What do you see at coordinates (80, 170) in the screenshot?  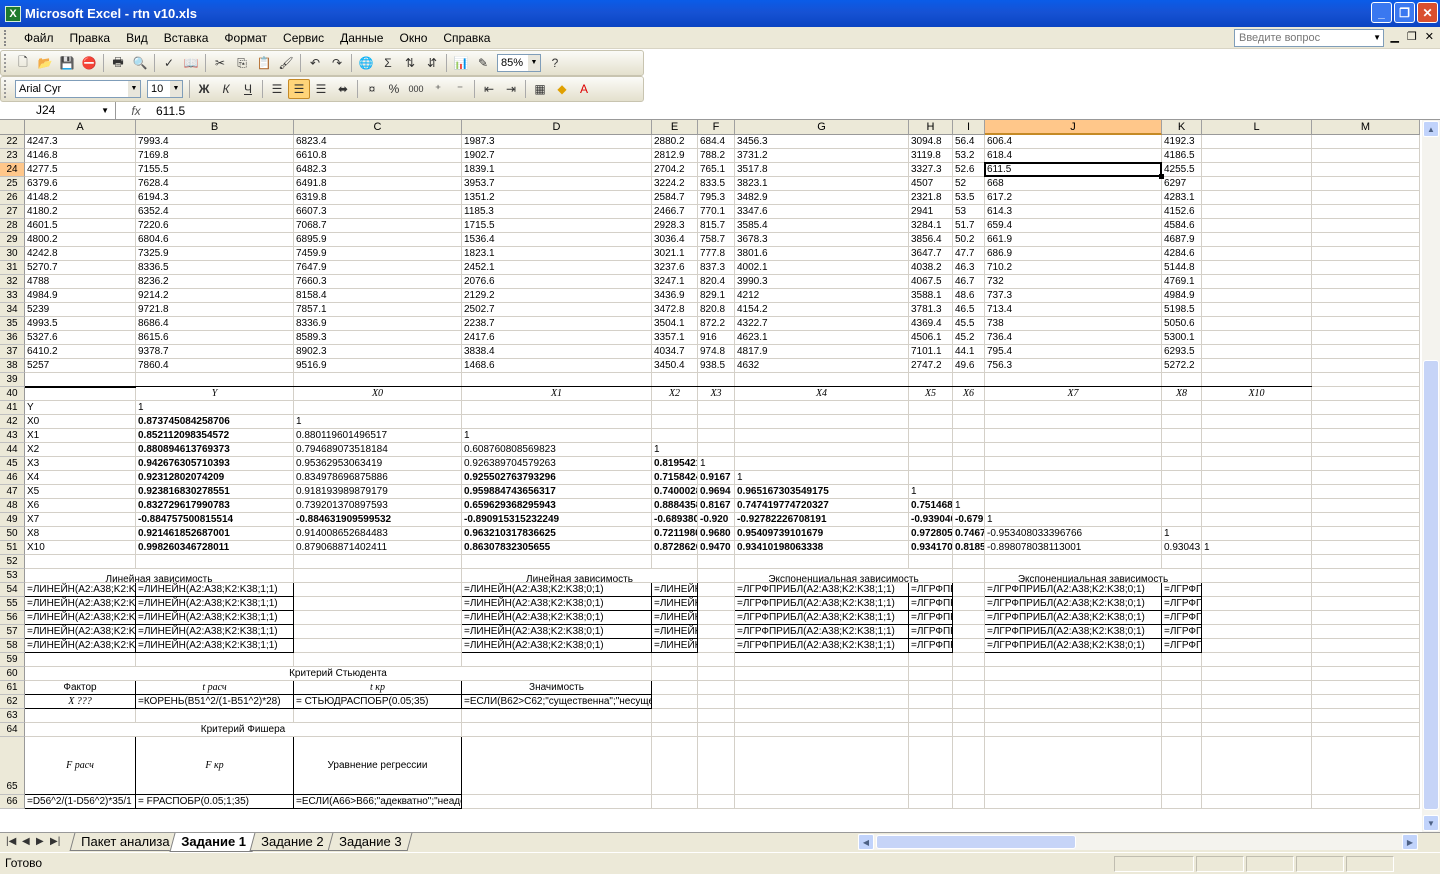 I see `cell-a24: 4277.5` at bounding box center [80, 170].